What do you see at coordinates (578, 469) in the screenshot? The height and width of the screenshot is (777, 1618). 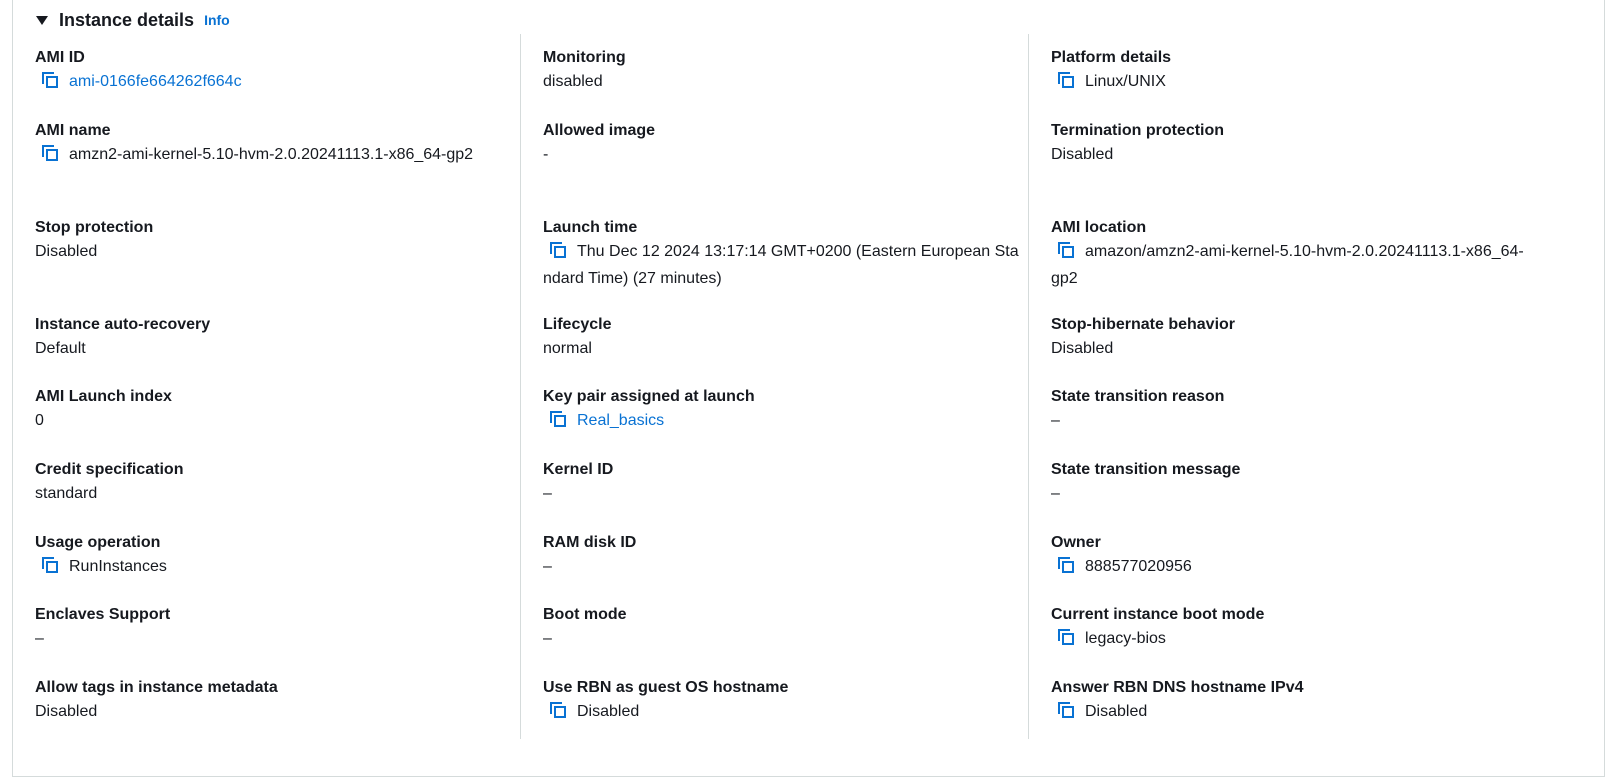 I see `detail-label: Kernel ID` at bounding box center [578, 469].